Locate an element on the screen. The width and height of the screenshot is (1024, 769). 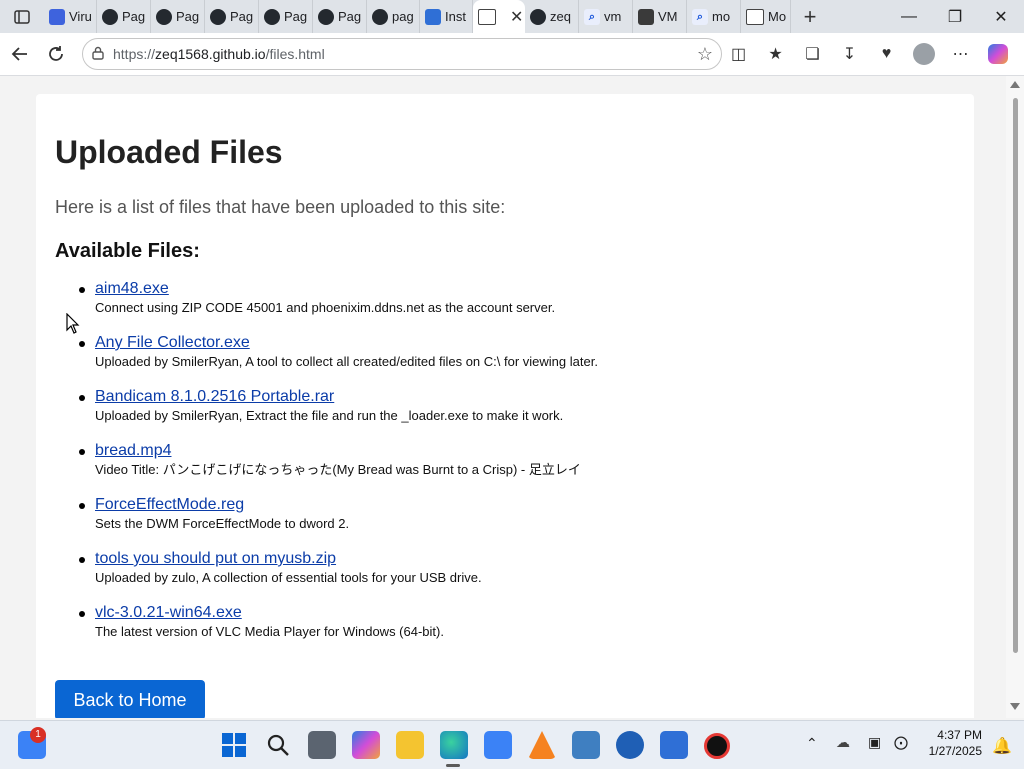
refresh-button is located at coordinates (56, 54).